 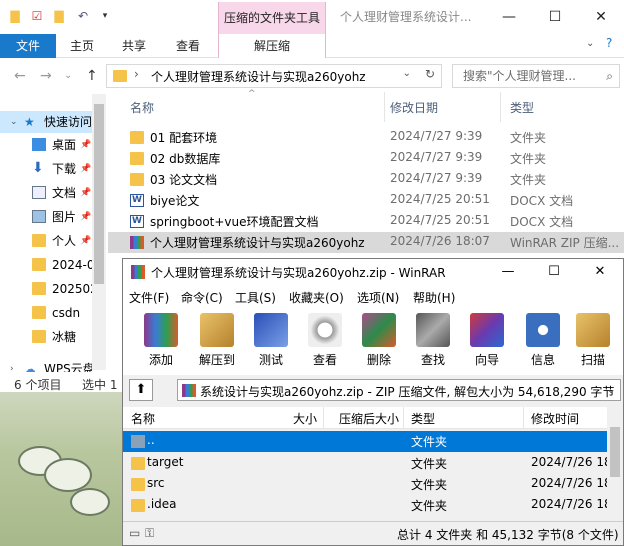 What do you see at coordinates (305, 418) in the screenshot?
I see `column-size: 大小` at bounding box center [305, 418].